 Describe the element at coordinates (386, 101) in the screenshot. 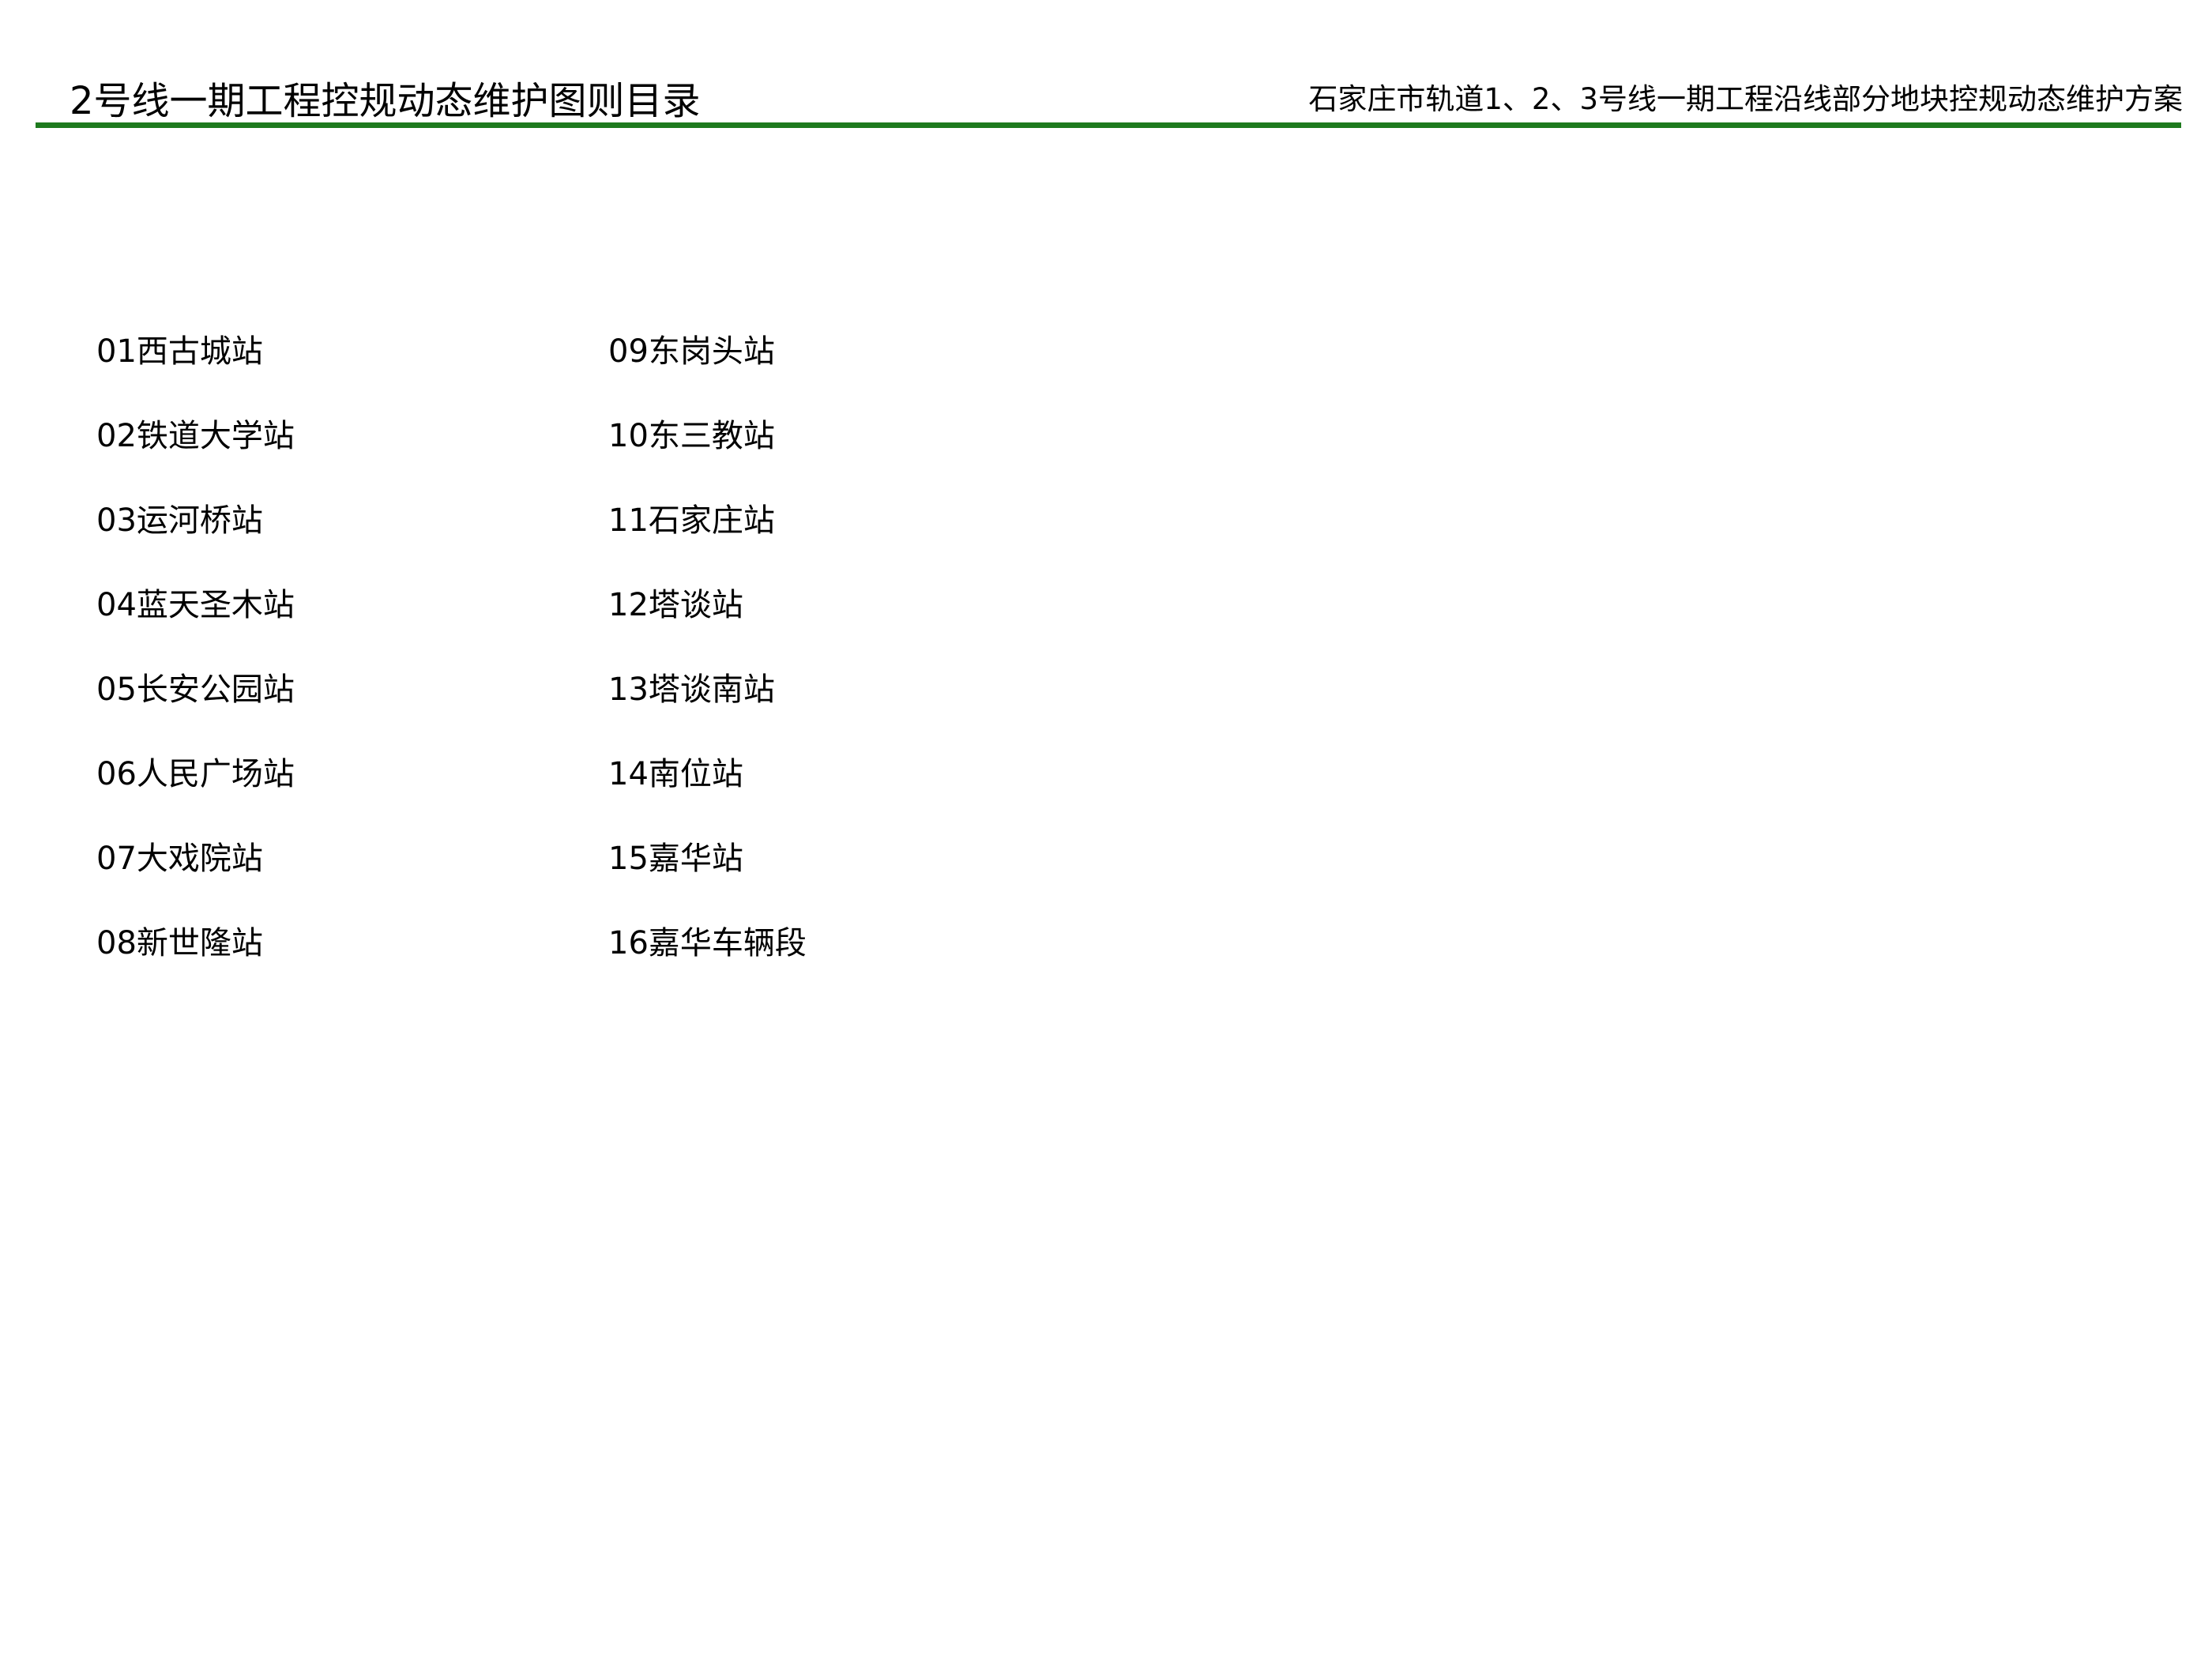

I see `page-title: 2号线一期工程控规动态维护图则目录` at that location.